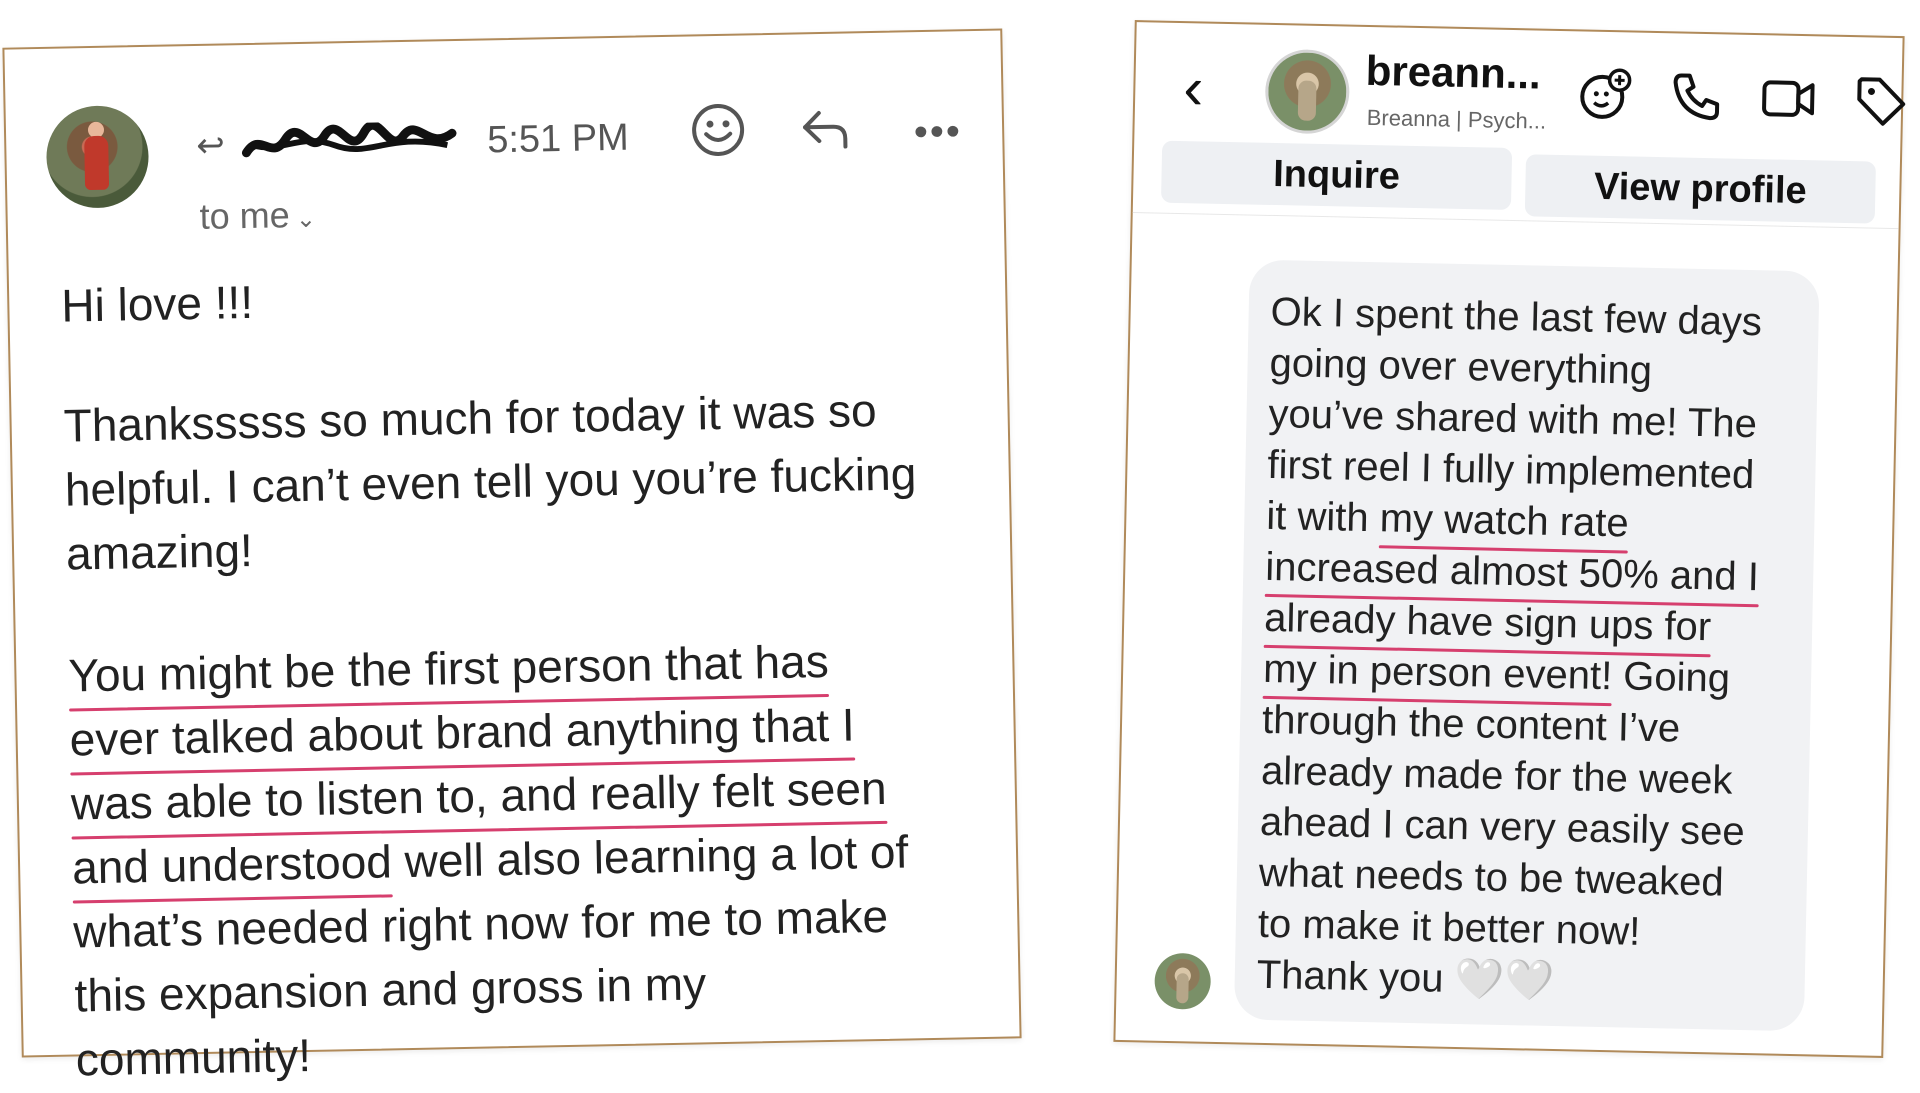 The width and height of the screenshot is (1920, 1093). What do you see at coordinates (1183, 981) in the screenshot?
I see `sender-small-avatar` at bounding box center [1183, 981].